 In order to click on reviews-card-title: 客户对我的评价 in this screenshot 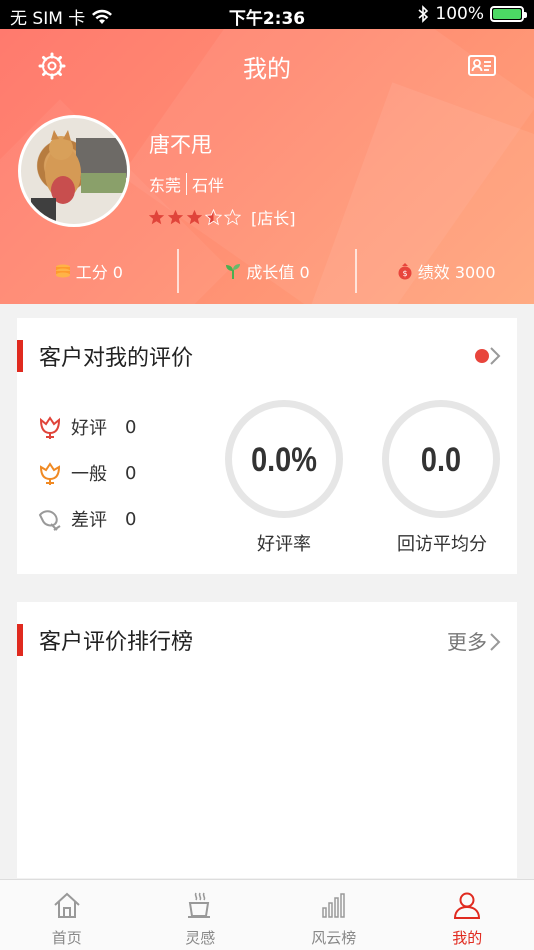, I will do `click(116, 358)`.